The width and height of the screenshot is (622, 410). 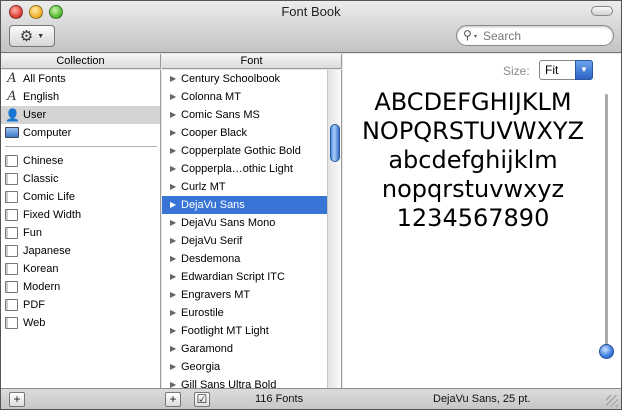 I want to click on font-list-item: ▶ Garamond, so click(x=245, y=349).